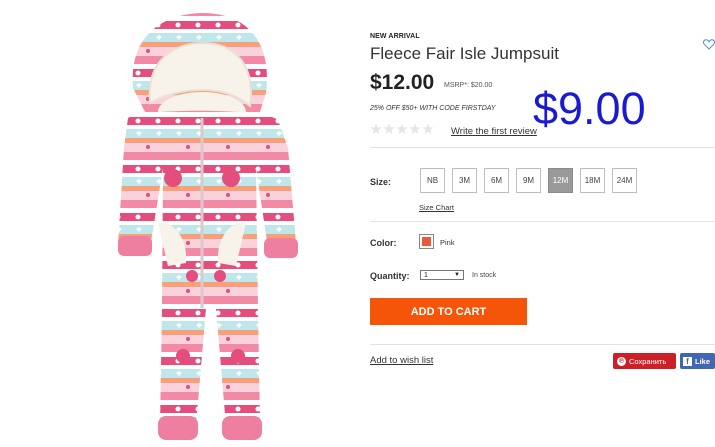 This screenshot has width=715, height=447. I want to click on promo-text: 25% OFF $50+ WITH CODE FIRSTDAY, so click(433, 108).